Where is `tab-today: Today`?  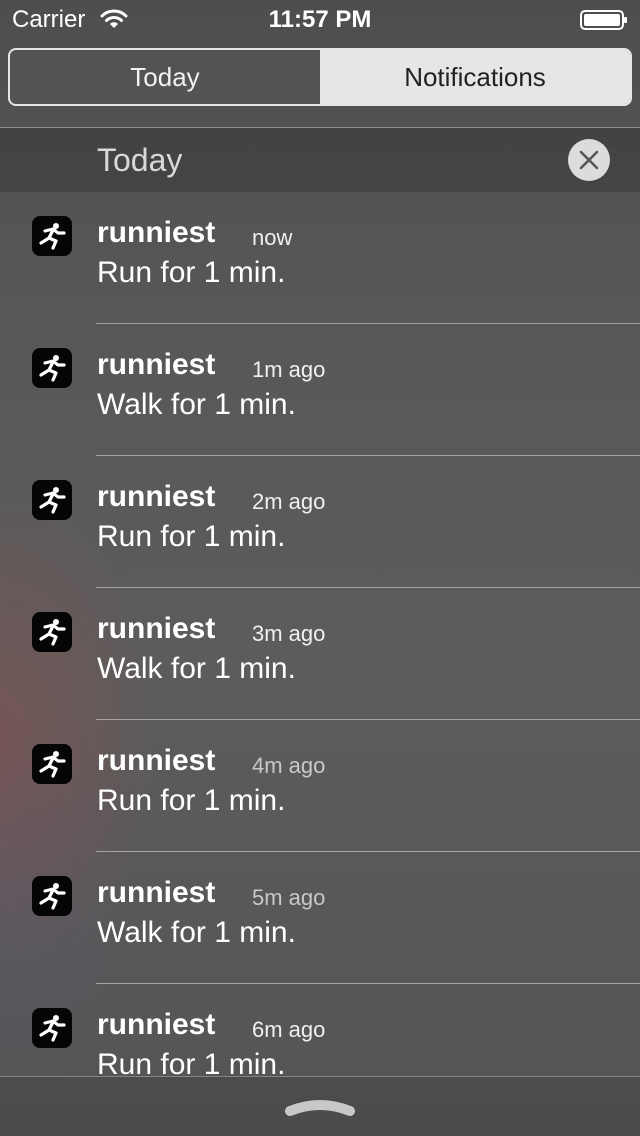
tab-today: Today is located at coordinates (165, 77).